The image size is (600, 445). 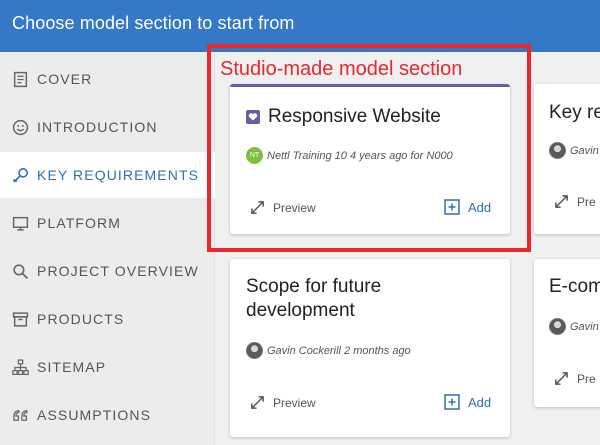 I want to click on sidebar-item-key-requirements: KEY REQUIREMENTS, so click(x=107, y=175).